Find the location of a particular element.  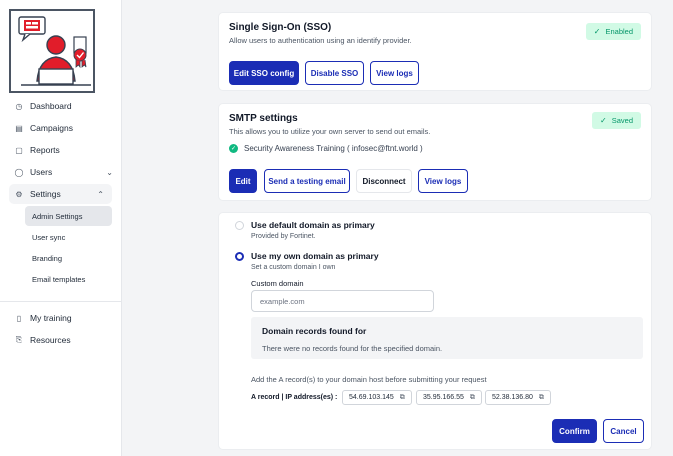

smtp-title: SMTP settings is located at coordinates (263, 118).